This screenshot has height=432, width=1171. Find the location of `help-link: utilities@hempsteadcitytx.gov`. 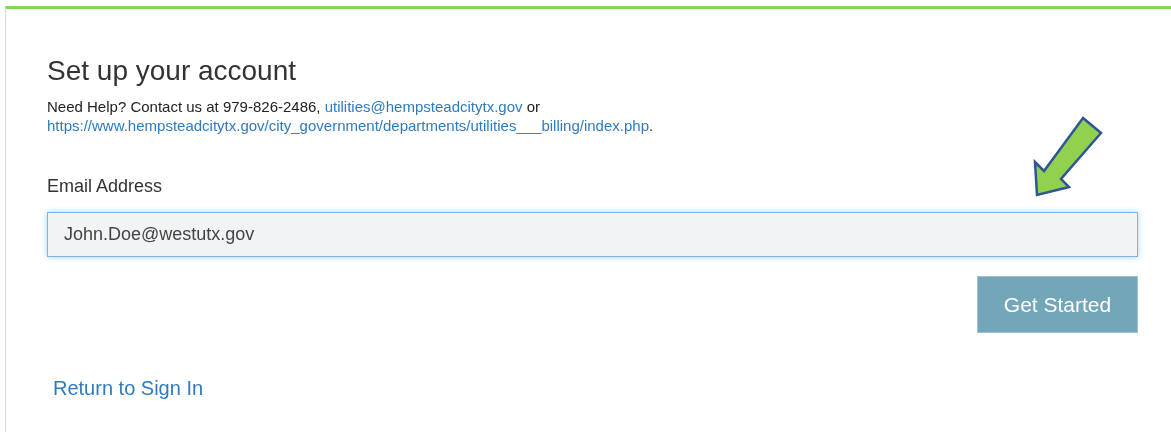

help-link: utilities@hempsteadcitytx.gov is located at coordinates (423, 106).